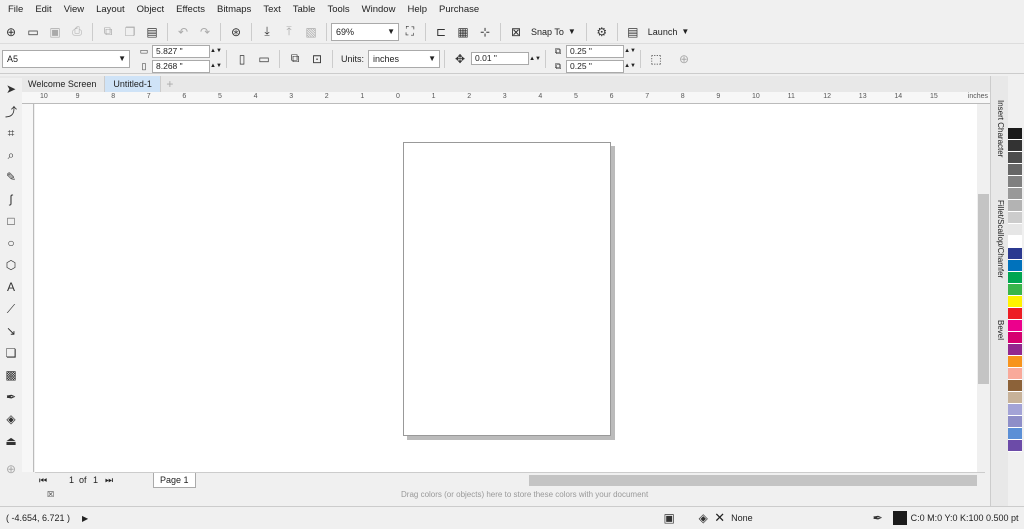 The height and width of the screenshot is (529, 1024). I want to click on landscape-icon: ▭, so click(264, 59).